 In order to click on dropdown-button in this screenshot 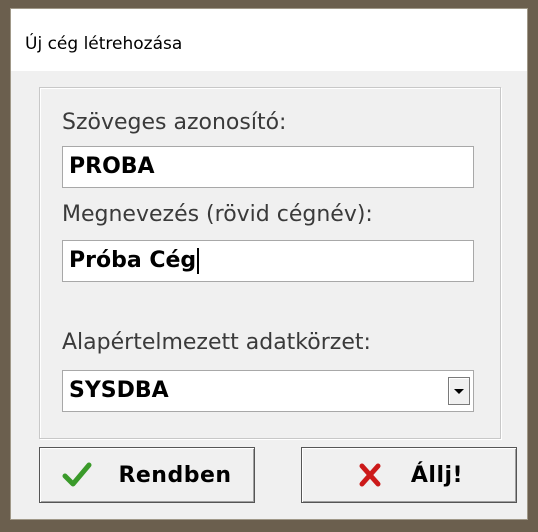, I will do `click(459, 391)`.